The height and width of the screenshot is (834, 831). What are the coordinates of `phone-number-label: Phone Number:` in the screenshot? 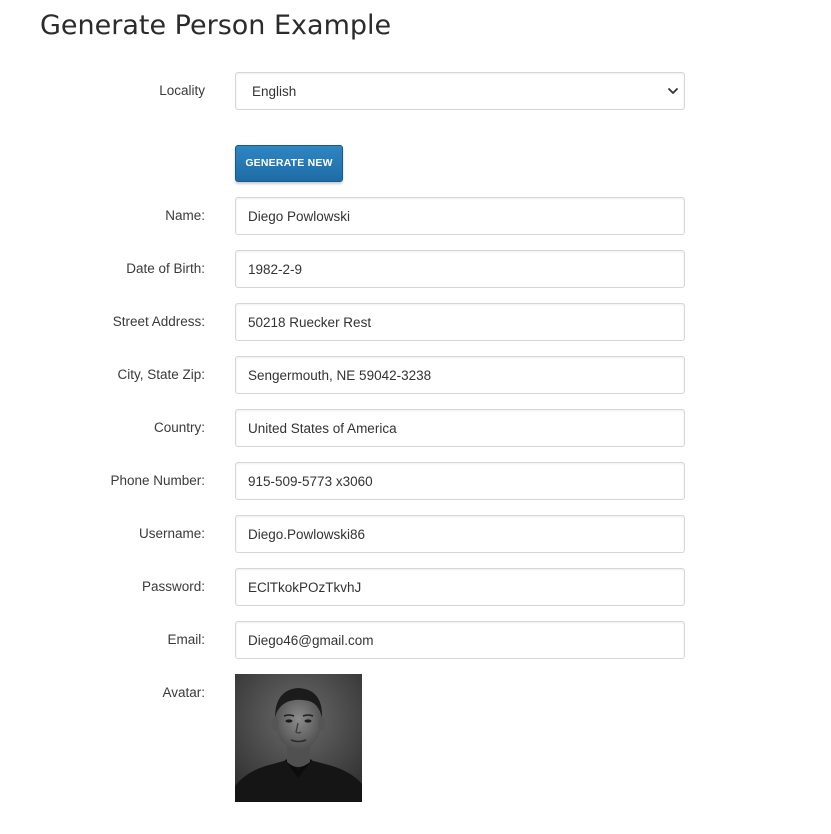 It's located at (157, 480).